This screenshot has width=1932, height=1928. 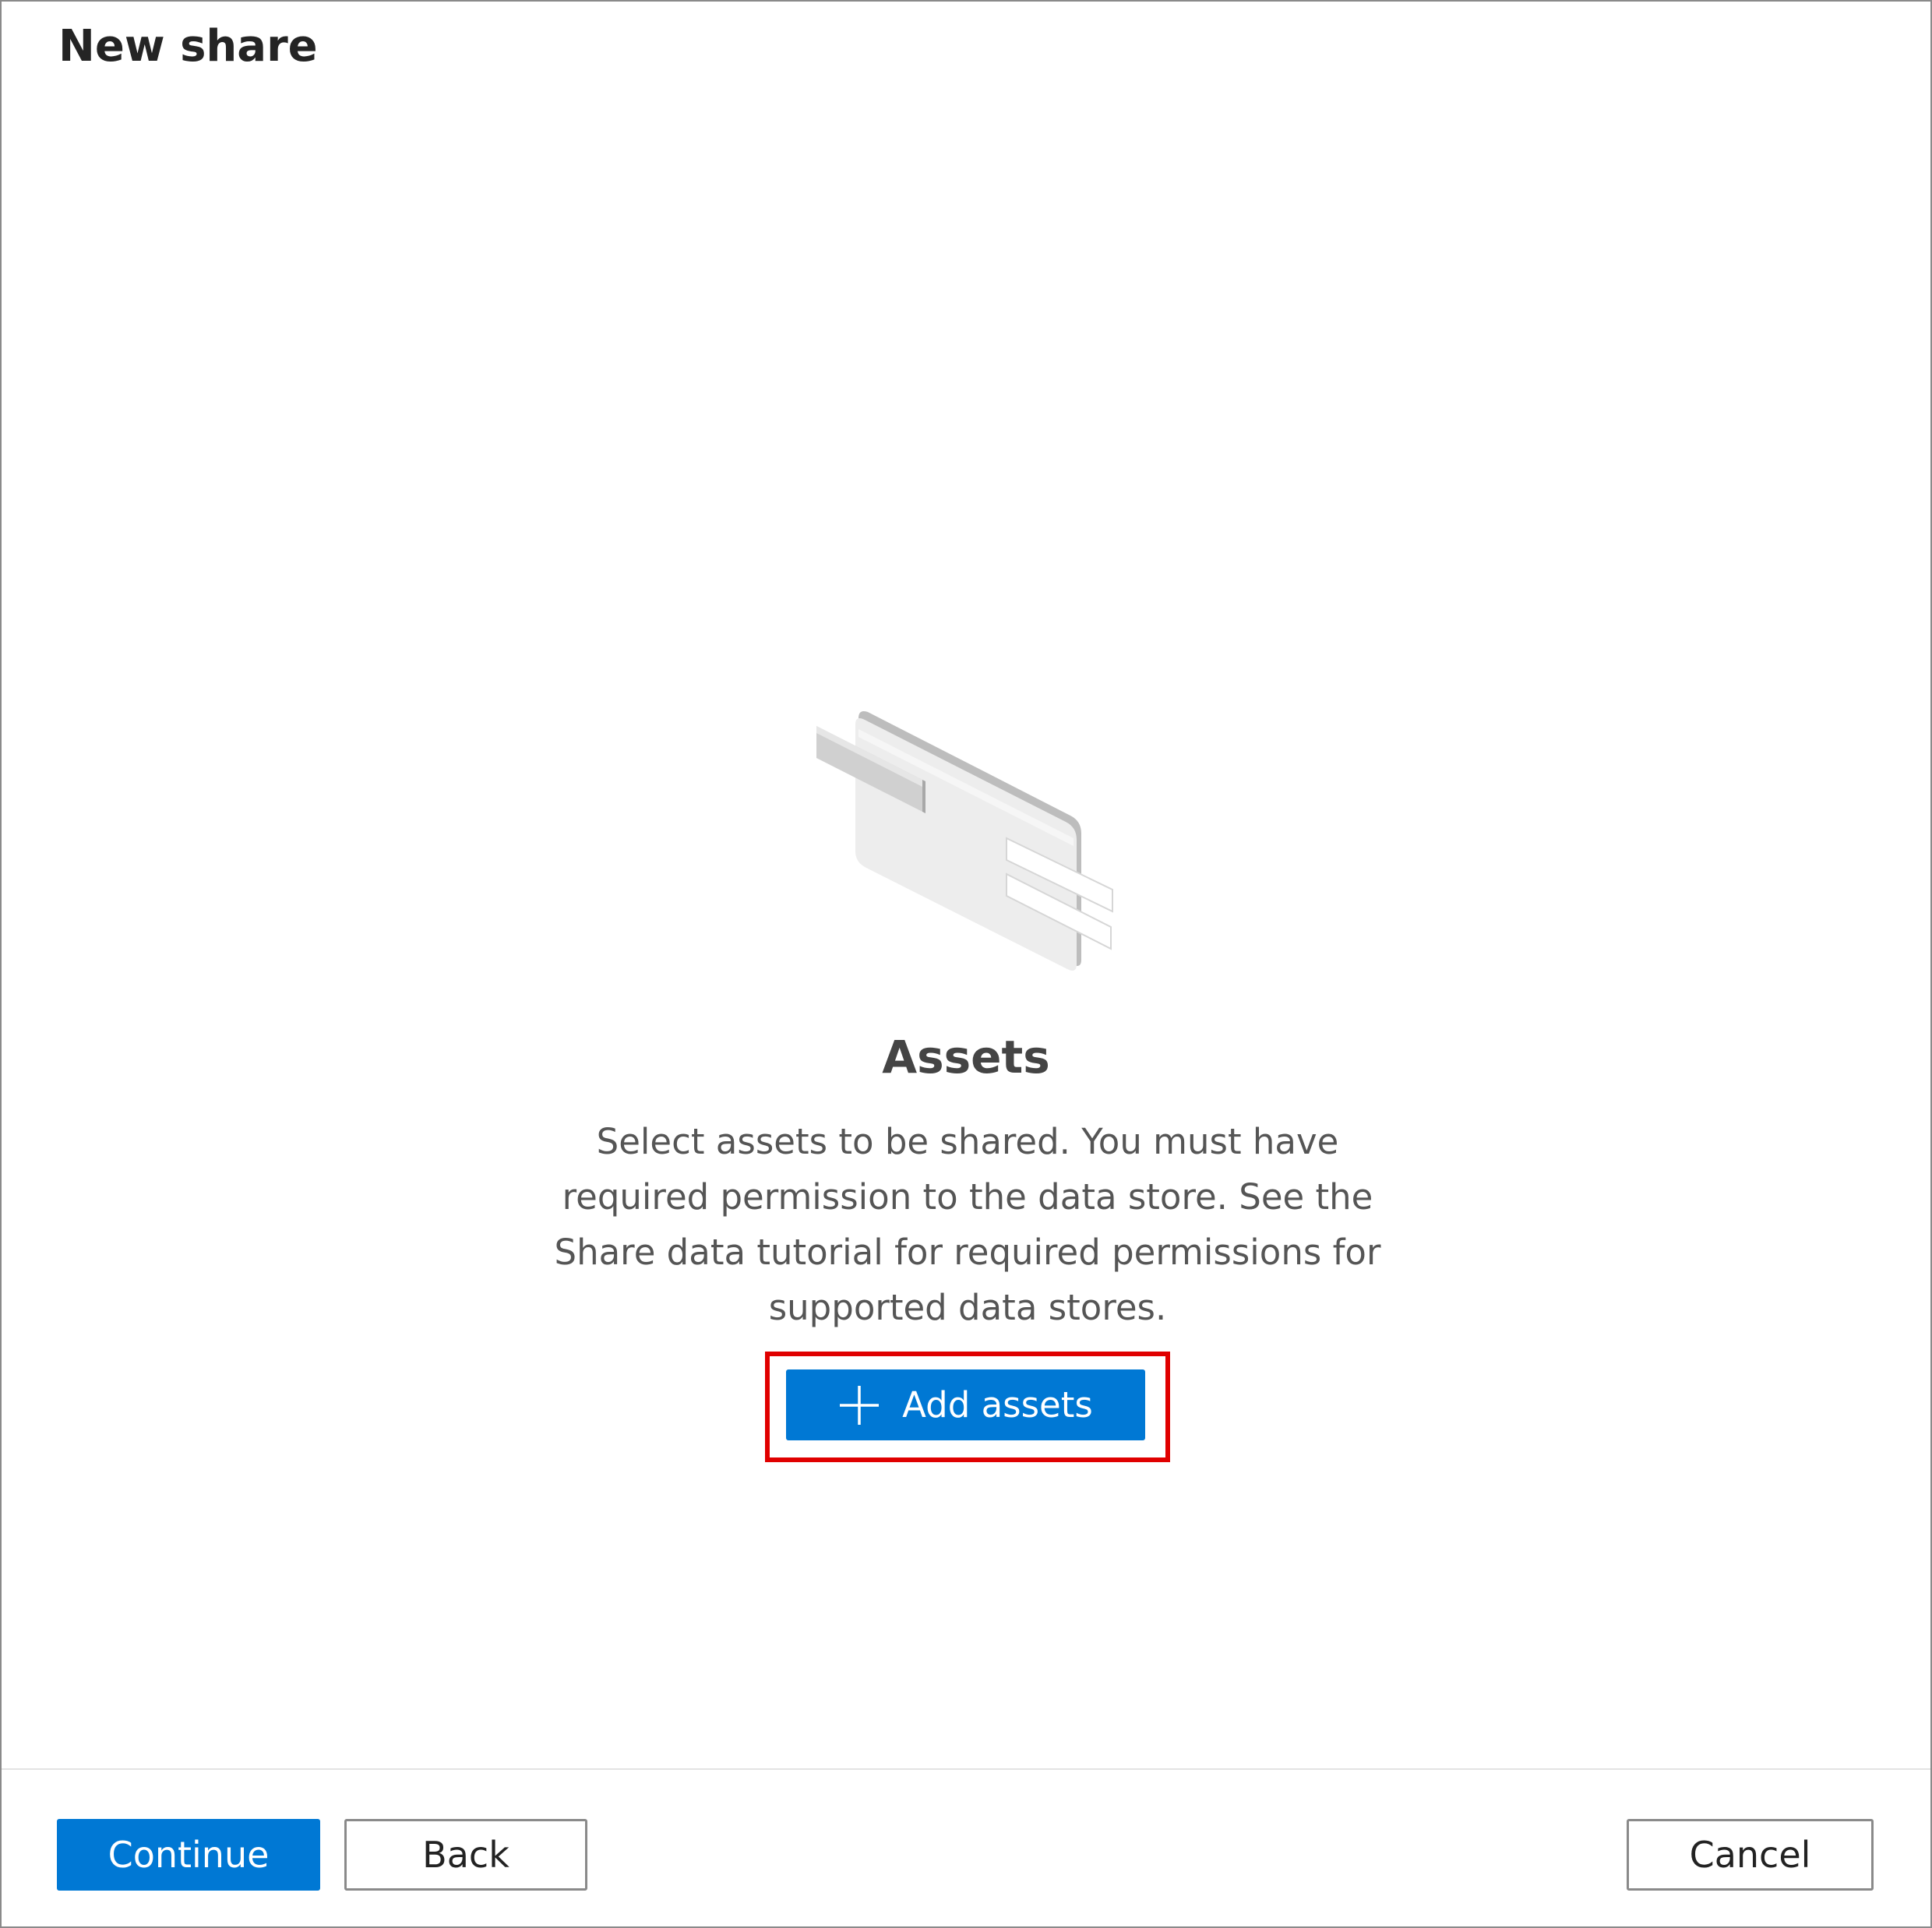 I want to click on assets-heading: Assets, so click(x=966, y=1058).